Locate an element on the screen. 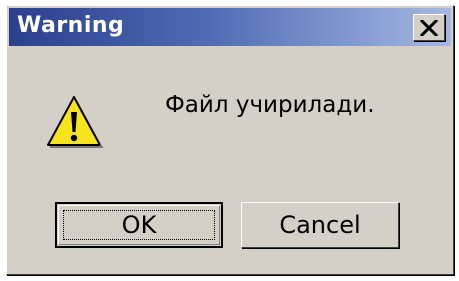 The height and width of the screenshot is (281, 459). title-bar: Warning is located at coordinates (230, 27).